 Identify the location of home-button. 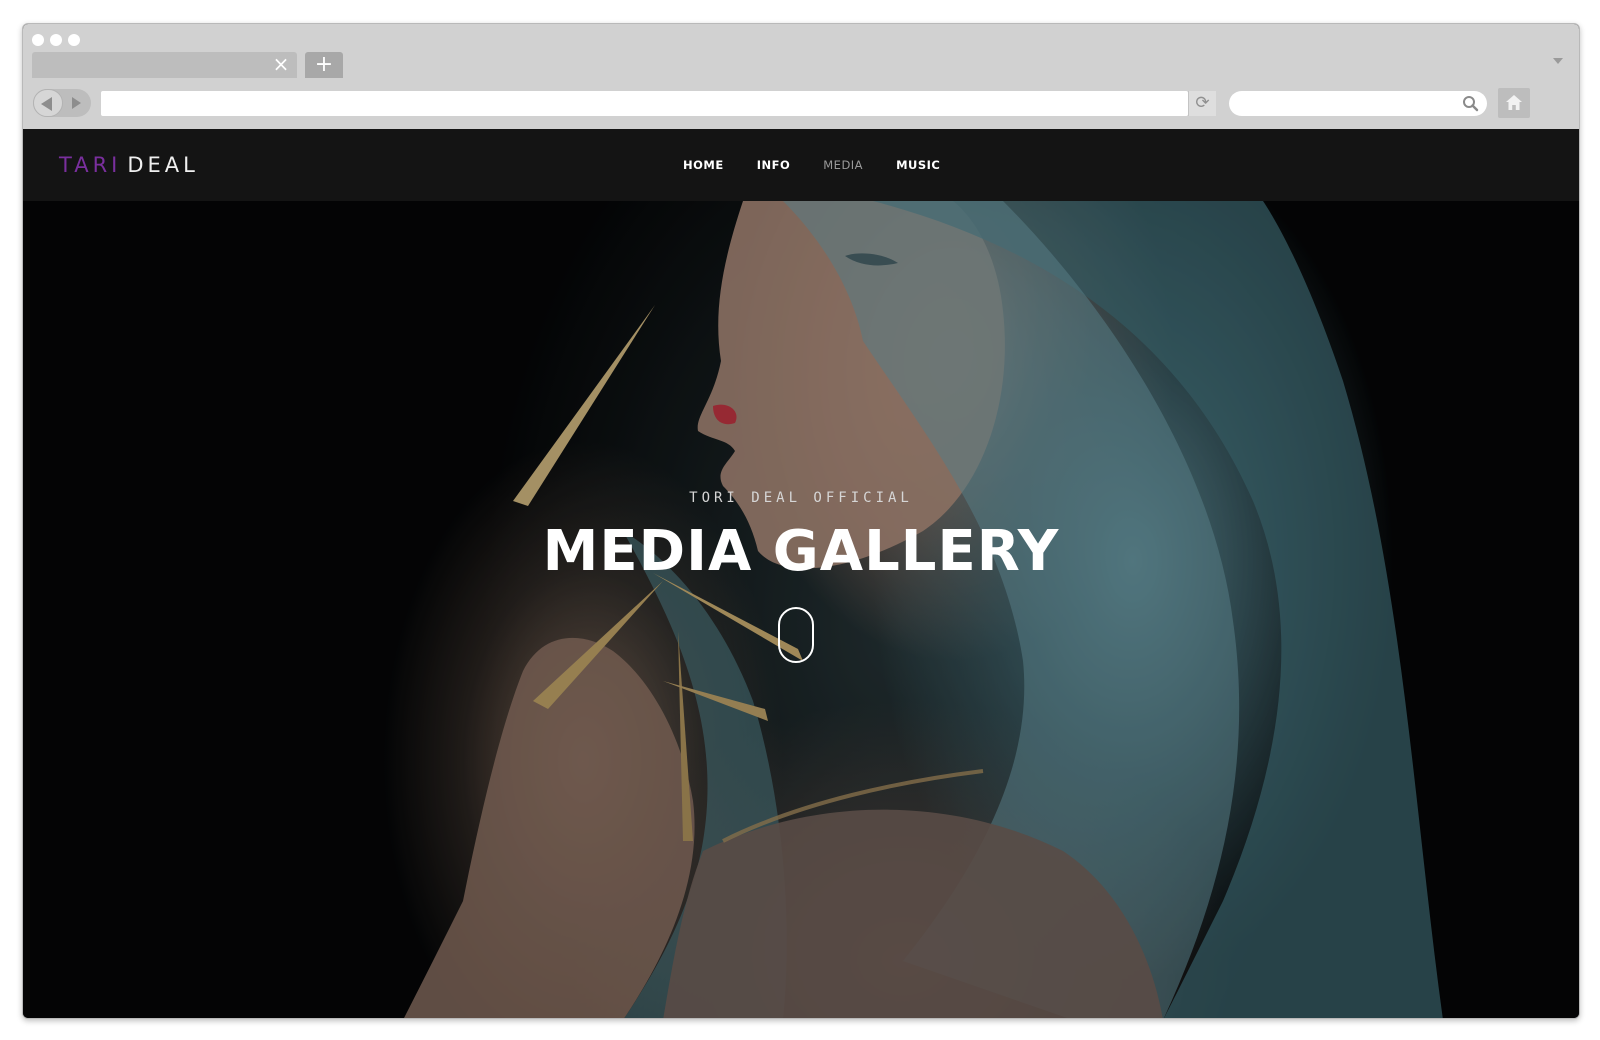
(1514, 103).